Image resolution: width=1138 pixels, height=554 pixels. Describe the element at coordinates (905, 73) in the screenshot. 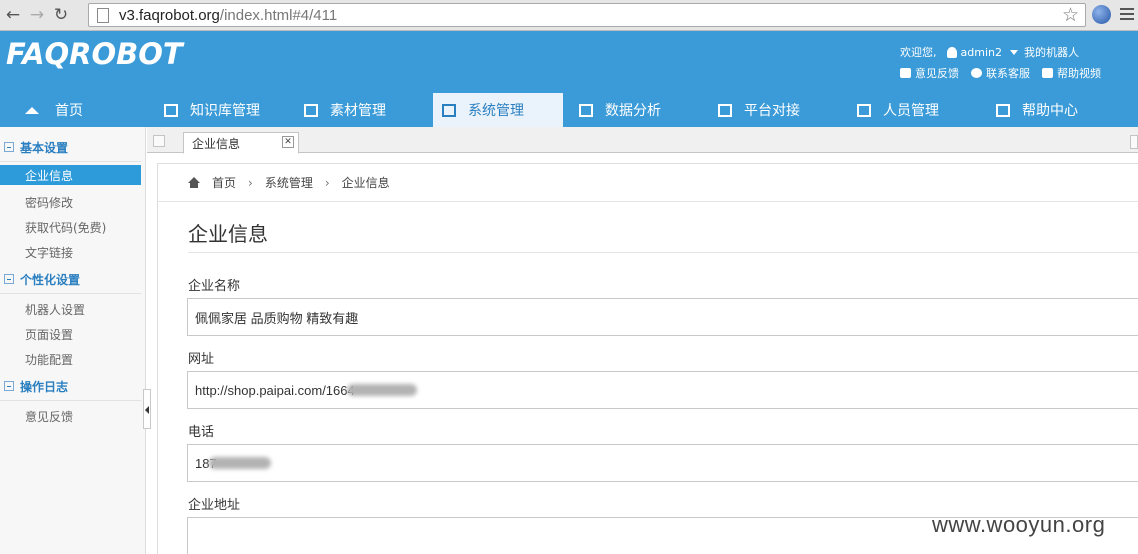

I see `mail-icon` at that location.